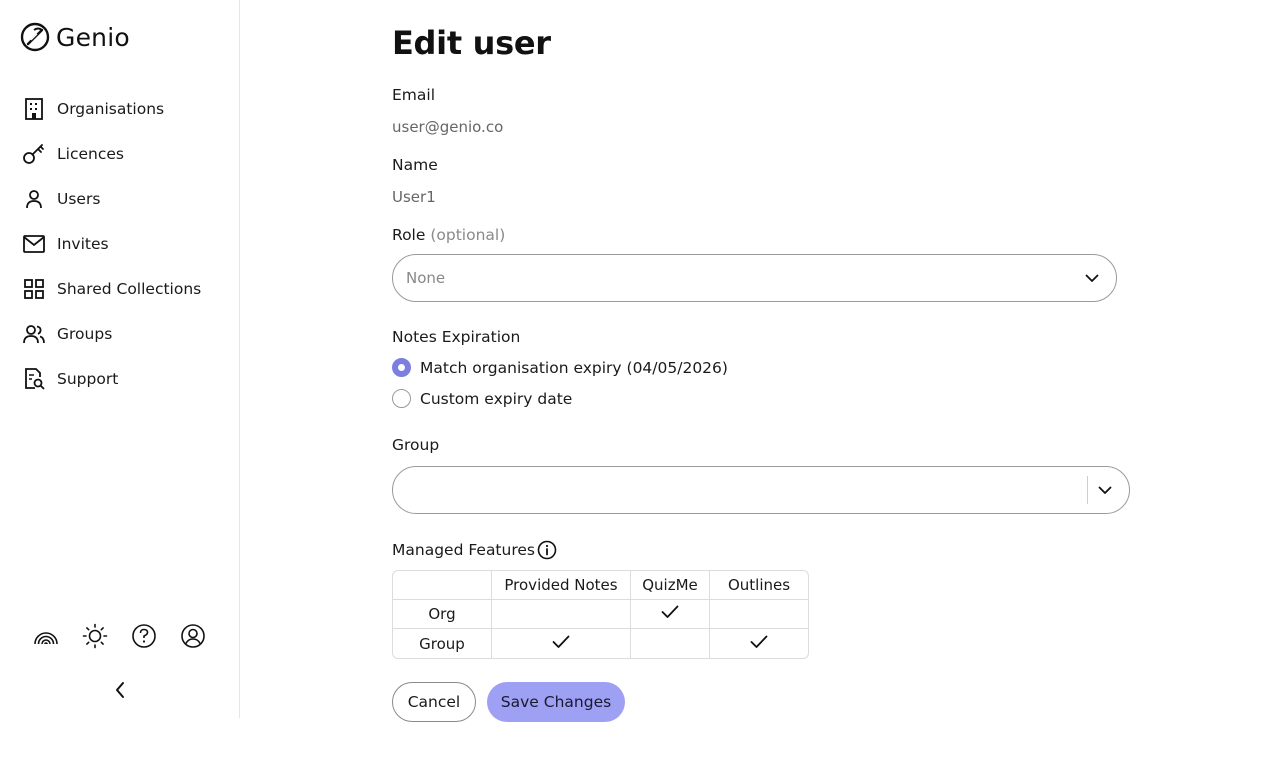 Image resolution: width=1280 pixels, height=776 pixels. Describe the element at coordinates (34, 199) in the screenshot. I see `user-icon` at that location.